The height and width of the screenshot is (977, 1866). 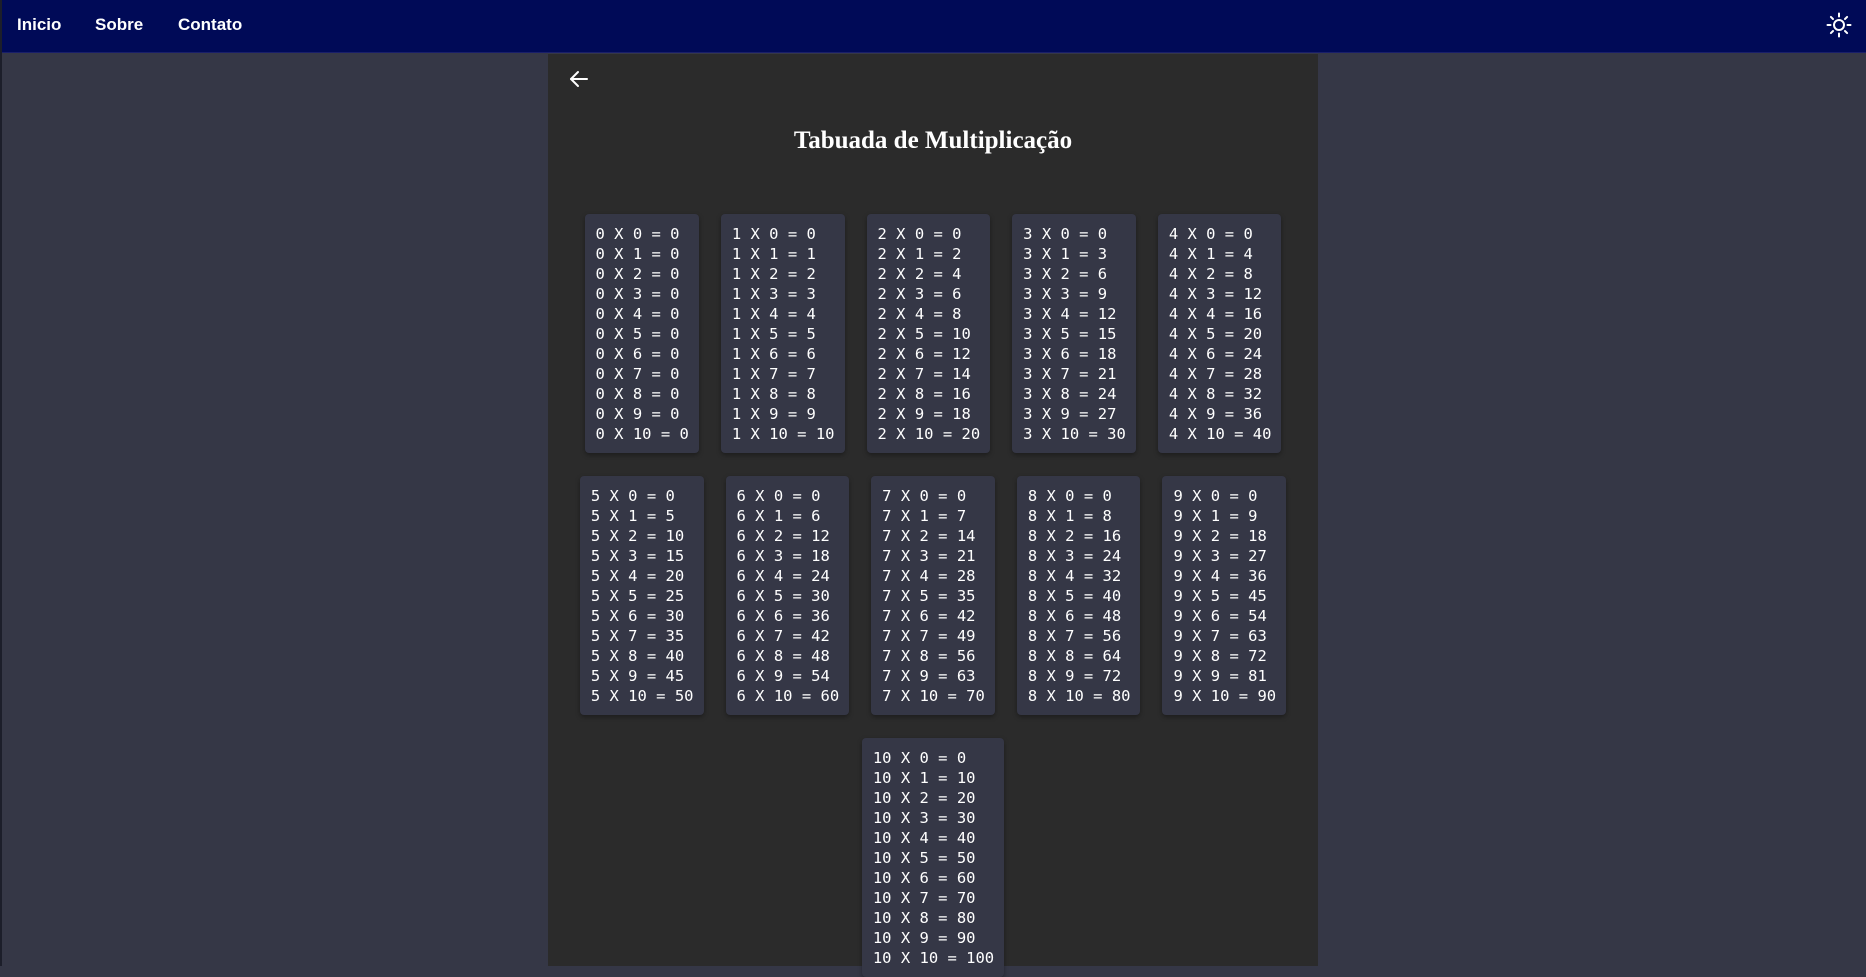 I want to click on table-line: 6 X 7 = 42, so click(x=783, y=636).